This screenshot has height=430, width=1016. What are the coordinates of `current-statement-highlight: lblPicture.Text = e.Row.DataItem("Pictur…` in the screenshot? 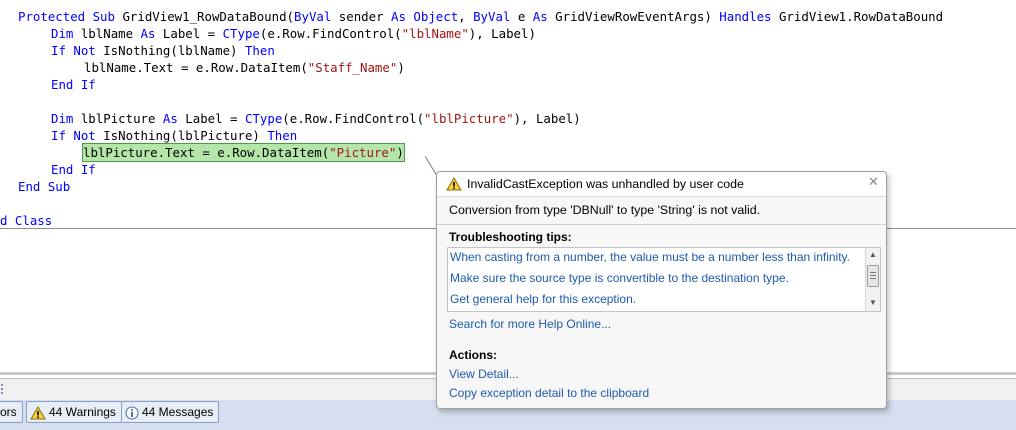 It's located at (243, 152).